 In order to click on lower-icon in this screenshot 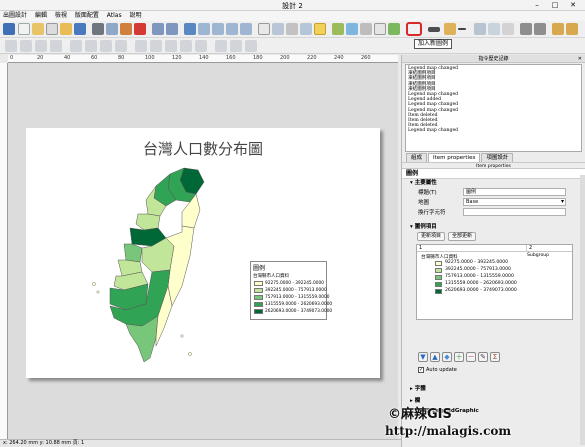, I will do `click(26, 46)`.